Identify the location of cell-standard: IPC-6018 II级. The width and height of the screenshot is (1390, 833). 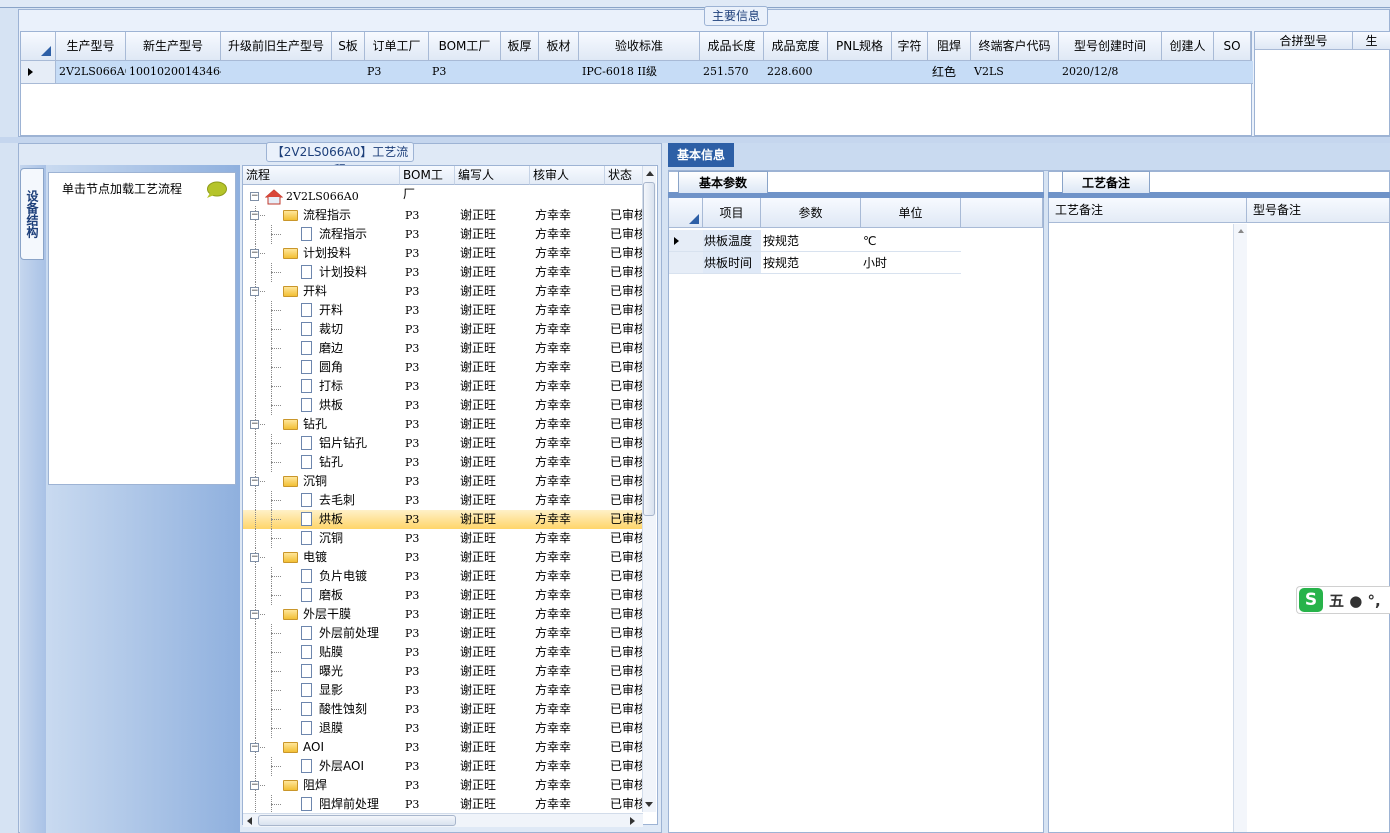
(639, 72).